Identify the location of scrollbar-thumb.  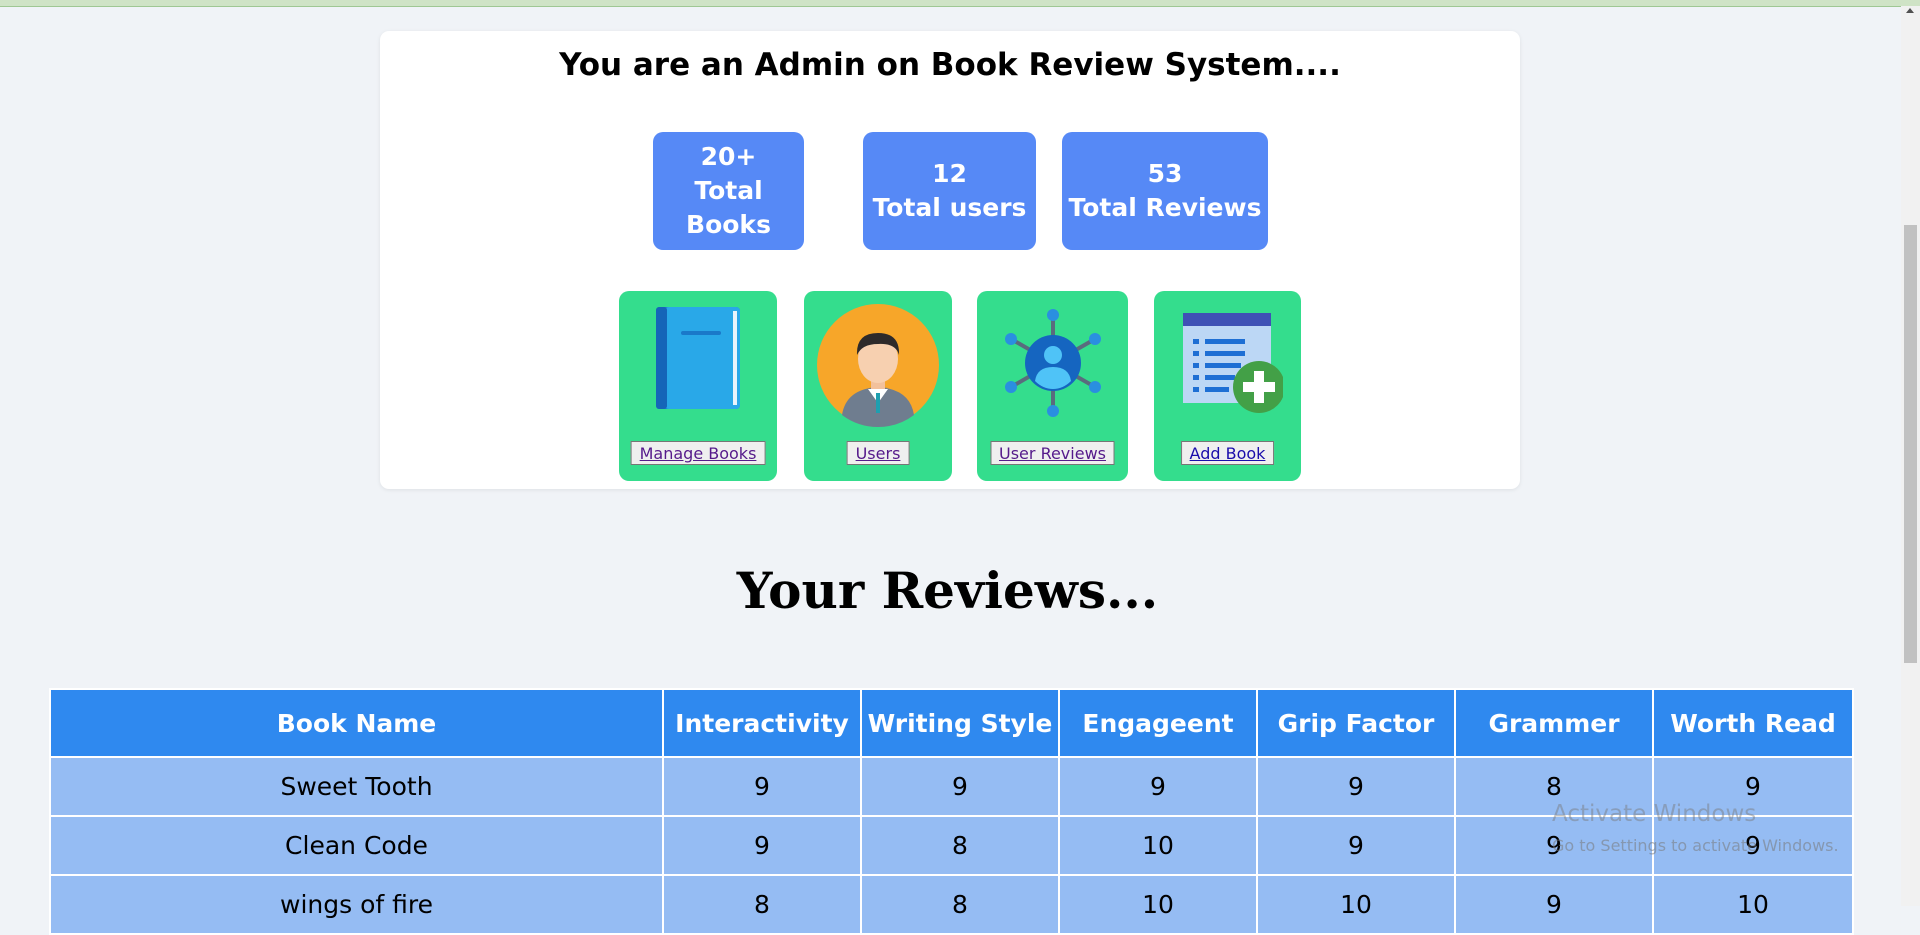
(1910, 444).